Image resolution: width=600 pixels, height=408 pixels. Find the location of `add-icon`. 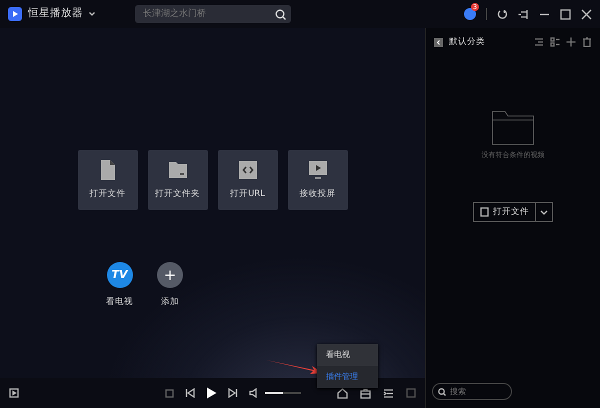

add-icon is located at coordinates (571, 42).